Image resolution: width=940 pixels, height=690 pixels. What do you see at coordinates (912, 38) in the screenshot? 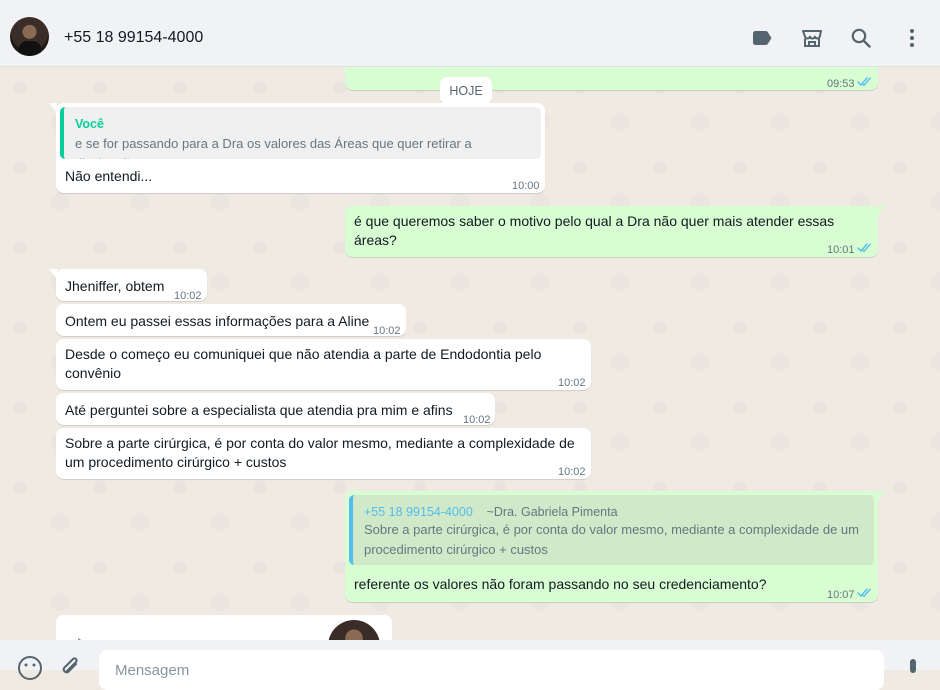
I see `kebab-menu-icon` at bounding box center [912, 38].